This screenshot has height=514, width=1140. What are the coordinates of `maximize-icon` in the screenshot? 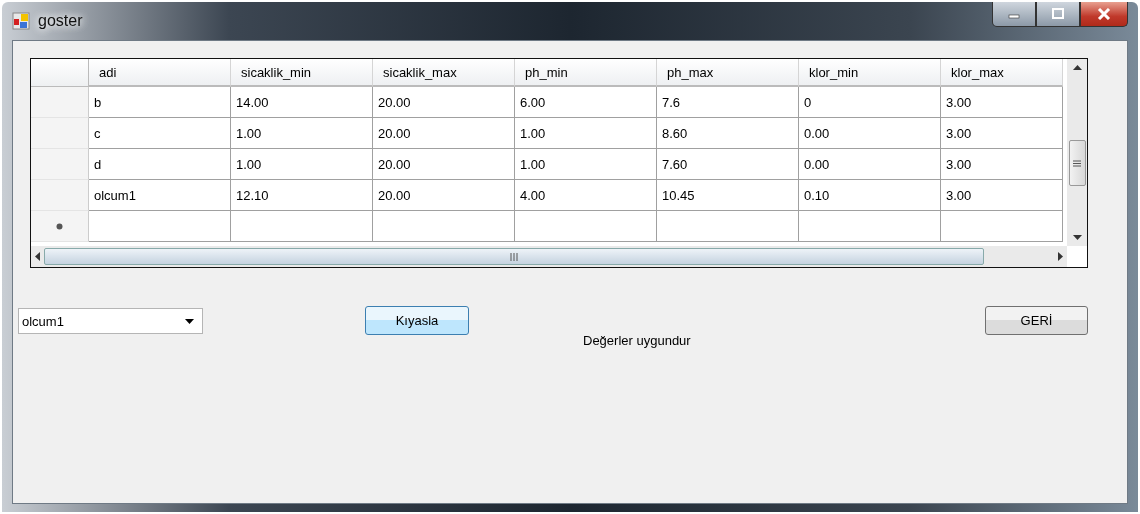 It's located at (1058, 14).